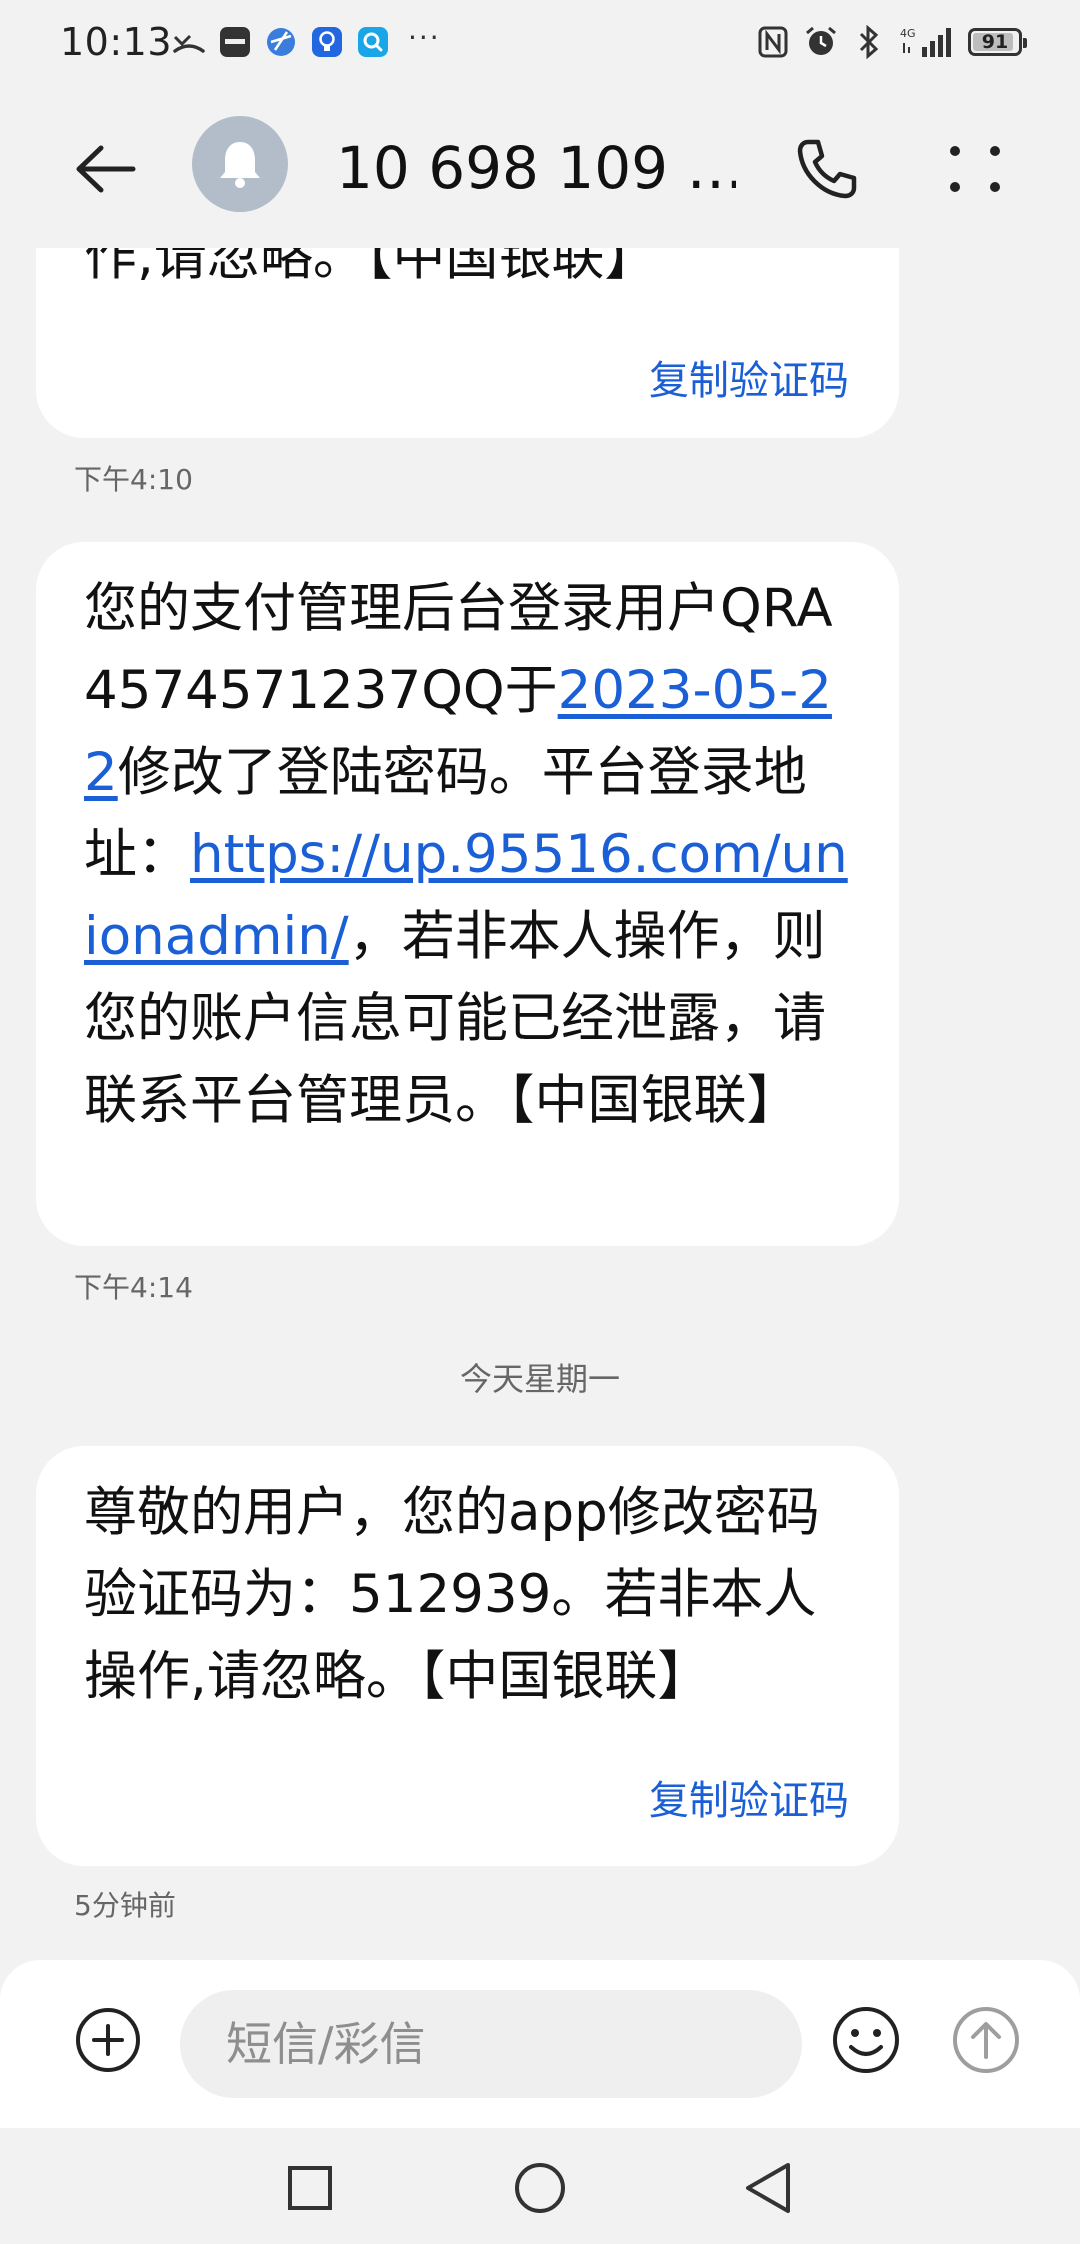 The width and height of the screenshot is (1080, 2244). What do you see at coordinates (373, 42) in the screenshot?
I see `search-app-icon` at bounding box center [373, 42].